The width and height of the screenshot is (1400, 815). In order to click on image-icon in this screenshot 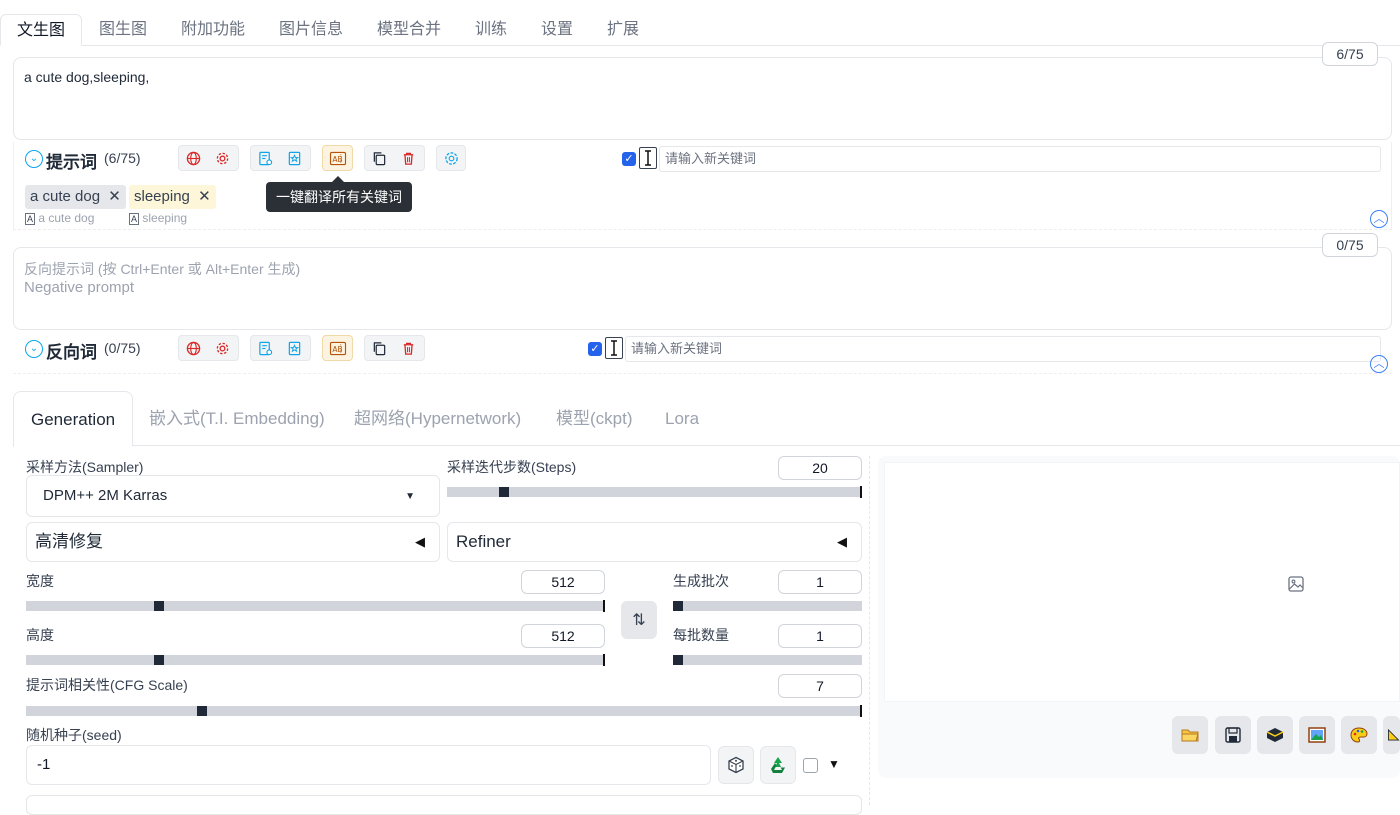, I will do `click(1296, 584)`.